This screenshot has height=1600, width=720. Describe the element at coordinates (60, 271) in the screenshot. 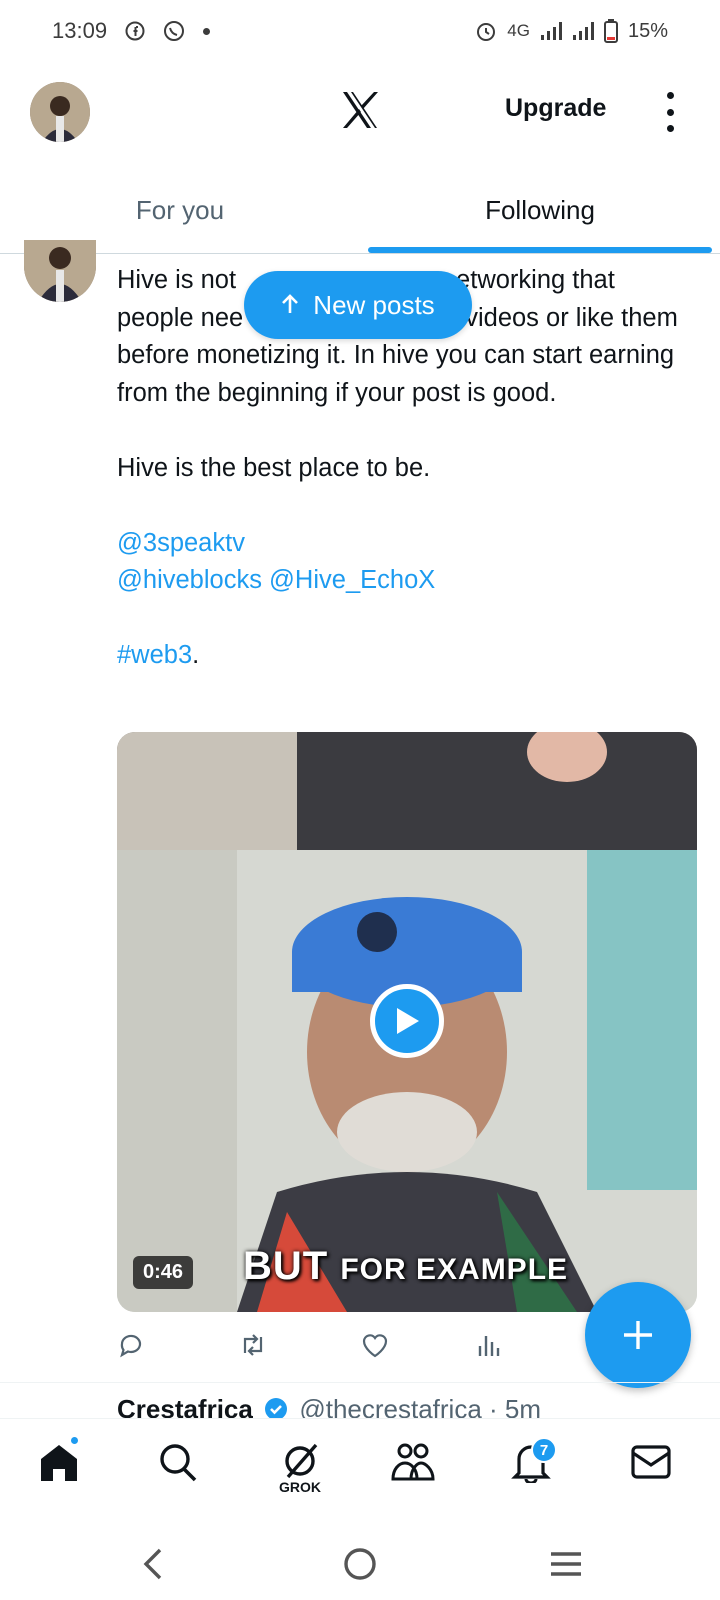

I see `post-author-avatar` at that location.